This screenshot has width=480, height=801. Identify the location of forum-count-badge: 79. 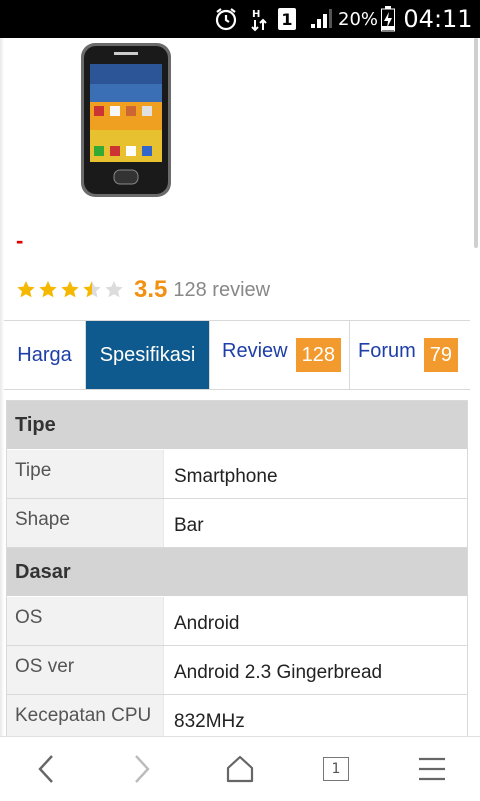
(441, 355).